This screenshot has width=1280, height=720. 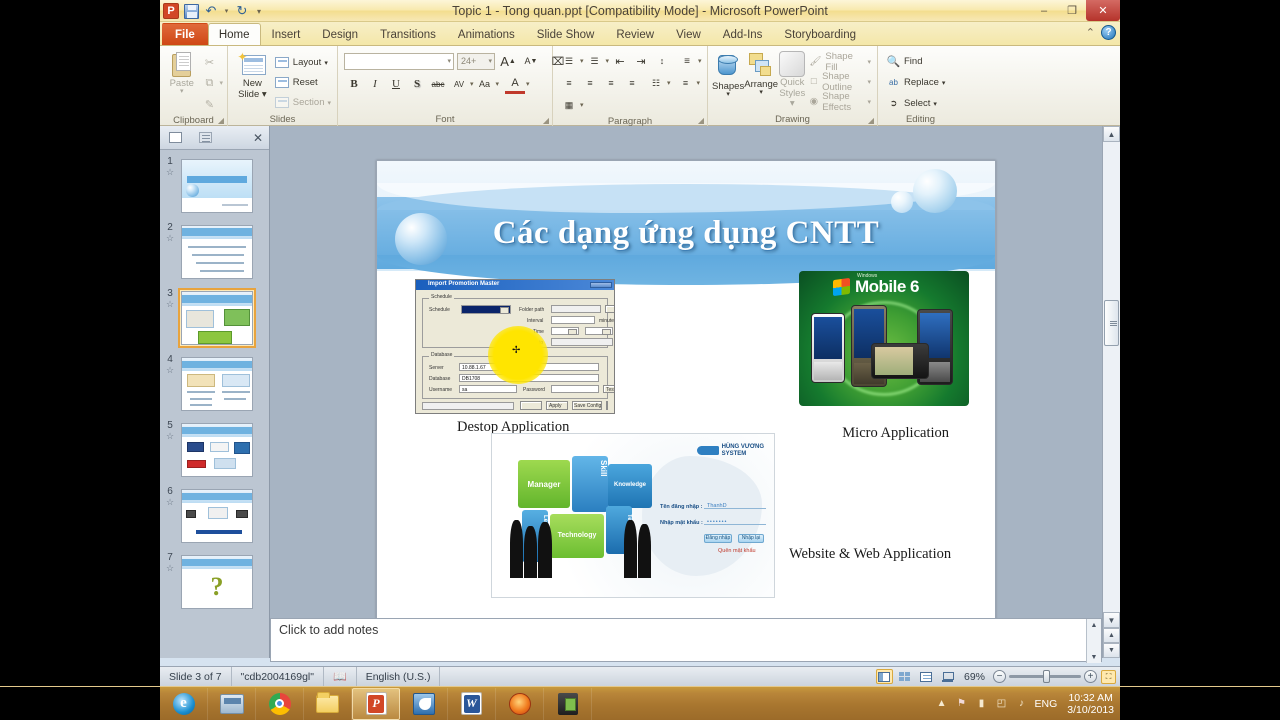 I want to click on convert-to-smartart-icon: ▦, so click(x=569, y=105).